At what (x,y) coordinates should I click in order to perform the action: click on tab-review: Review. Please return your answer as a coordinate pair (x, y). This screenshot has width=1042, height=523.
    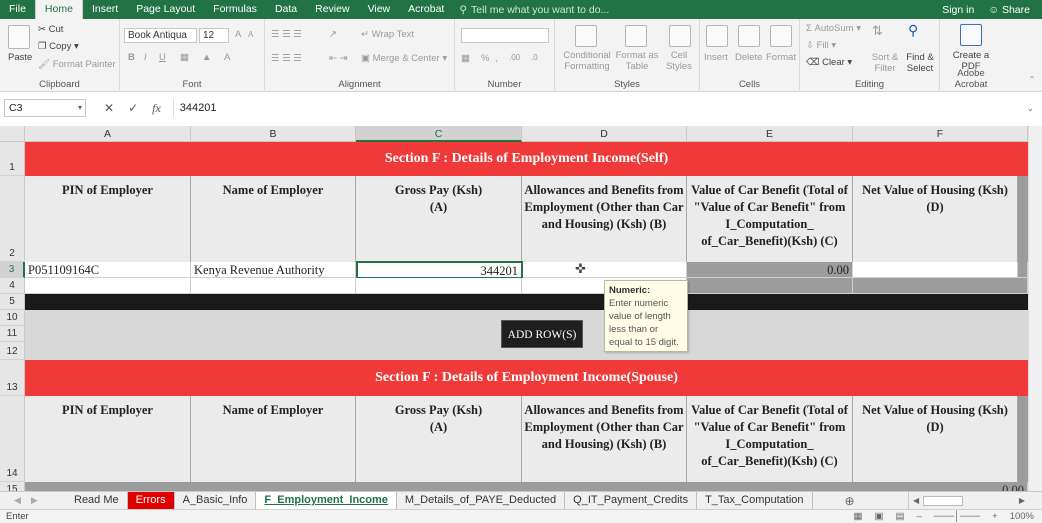
    Looking at the image, I should click on (332, 9).